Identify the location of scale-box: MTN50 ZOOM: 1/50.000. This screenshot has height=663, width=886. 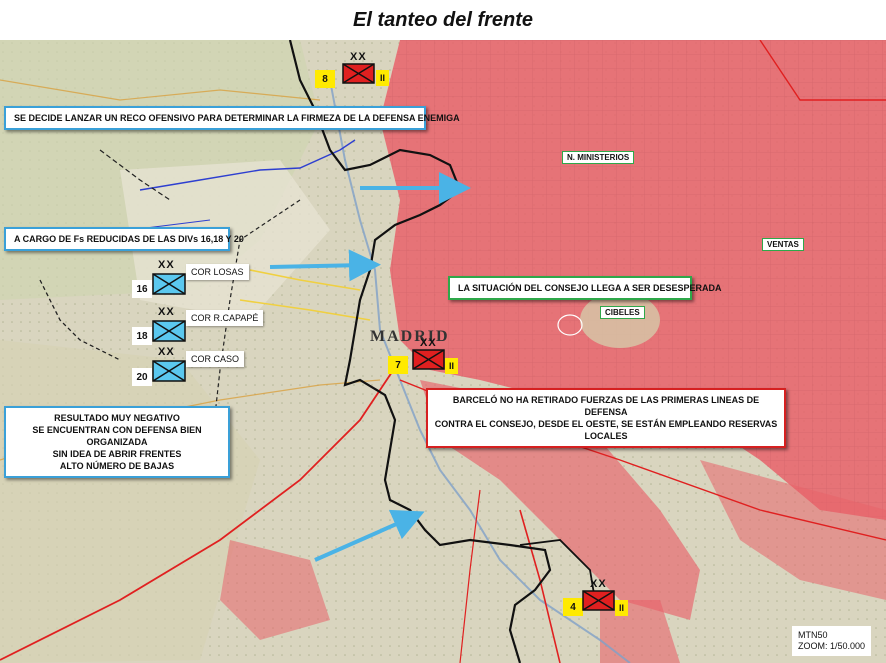
(832, 641).